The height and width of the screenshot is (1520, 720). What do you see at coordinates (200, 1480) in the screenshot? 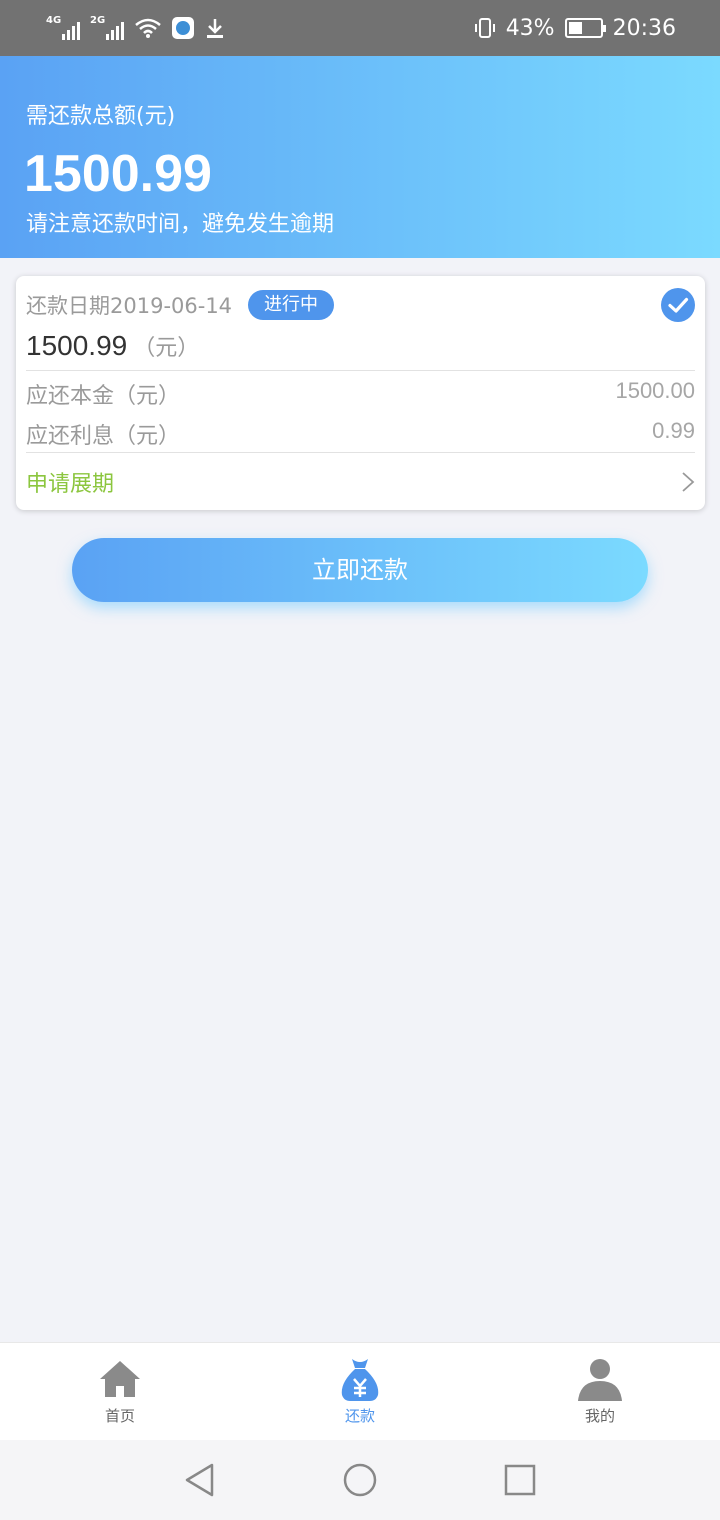
I see `back-icon` at bounding box center [200, 1480].